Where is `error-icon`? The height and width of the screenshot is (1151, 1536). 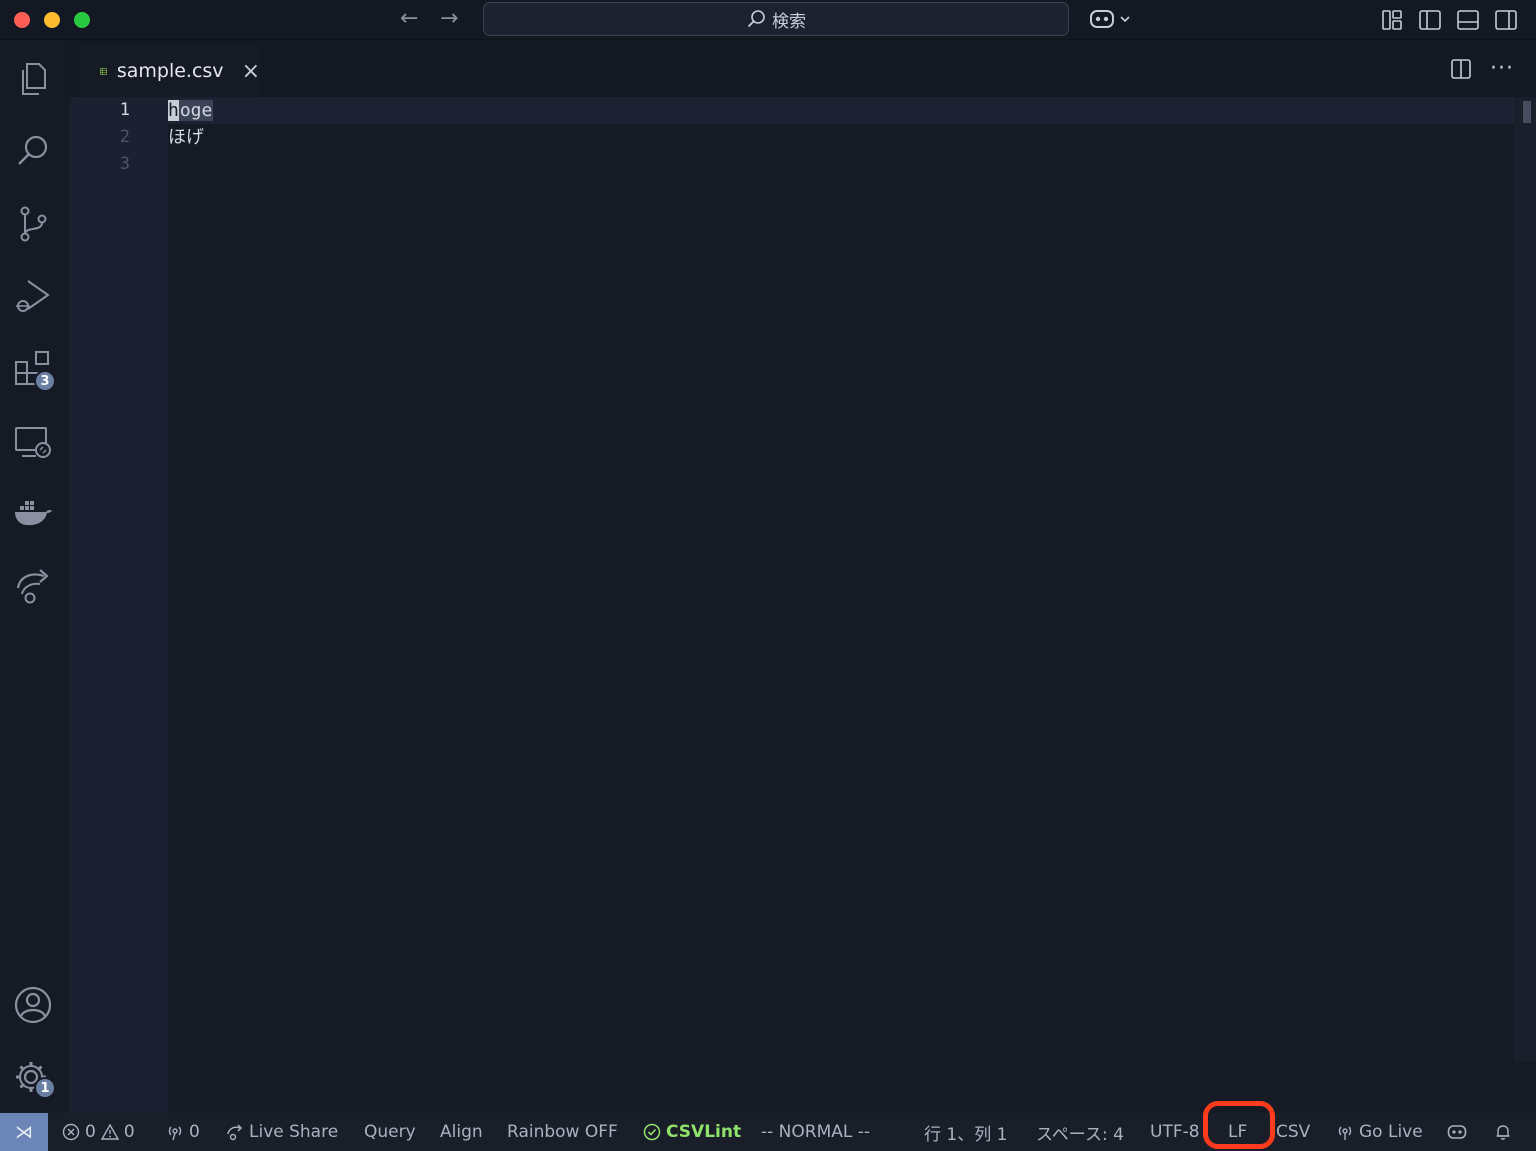
error-icon is located at coordinates (71, 1132).